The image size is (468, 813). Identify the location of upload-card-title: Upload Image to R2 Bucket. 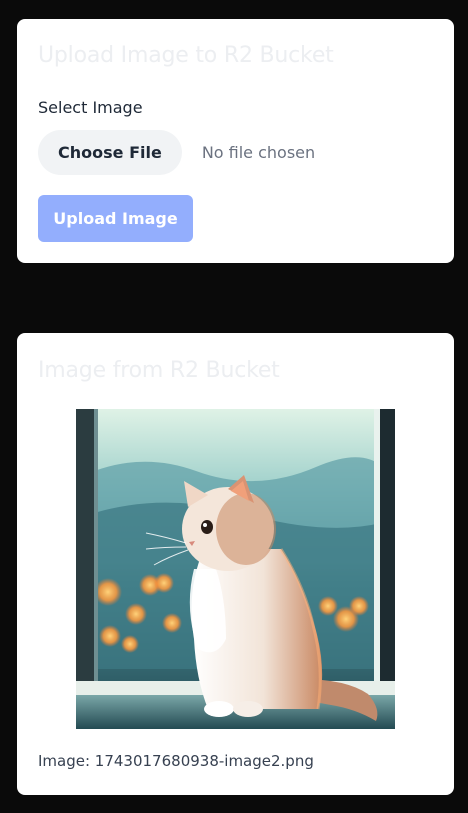
(186, 55).